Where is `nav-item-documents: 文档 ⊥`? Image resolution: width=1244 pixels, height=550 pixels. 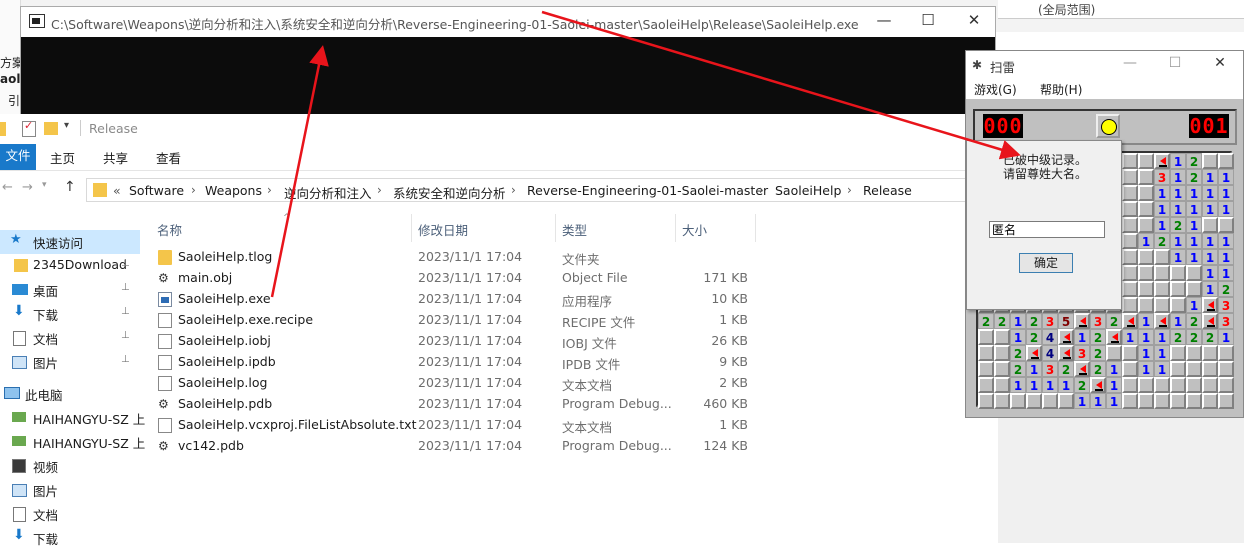 nav-item-documents: 文档 ⊥ is located at coordinates (70, 338).